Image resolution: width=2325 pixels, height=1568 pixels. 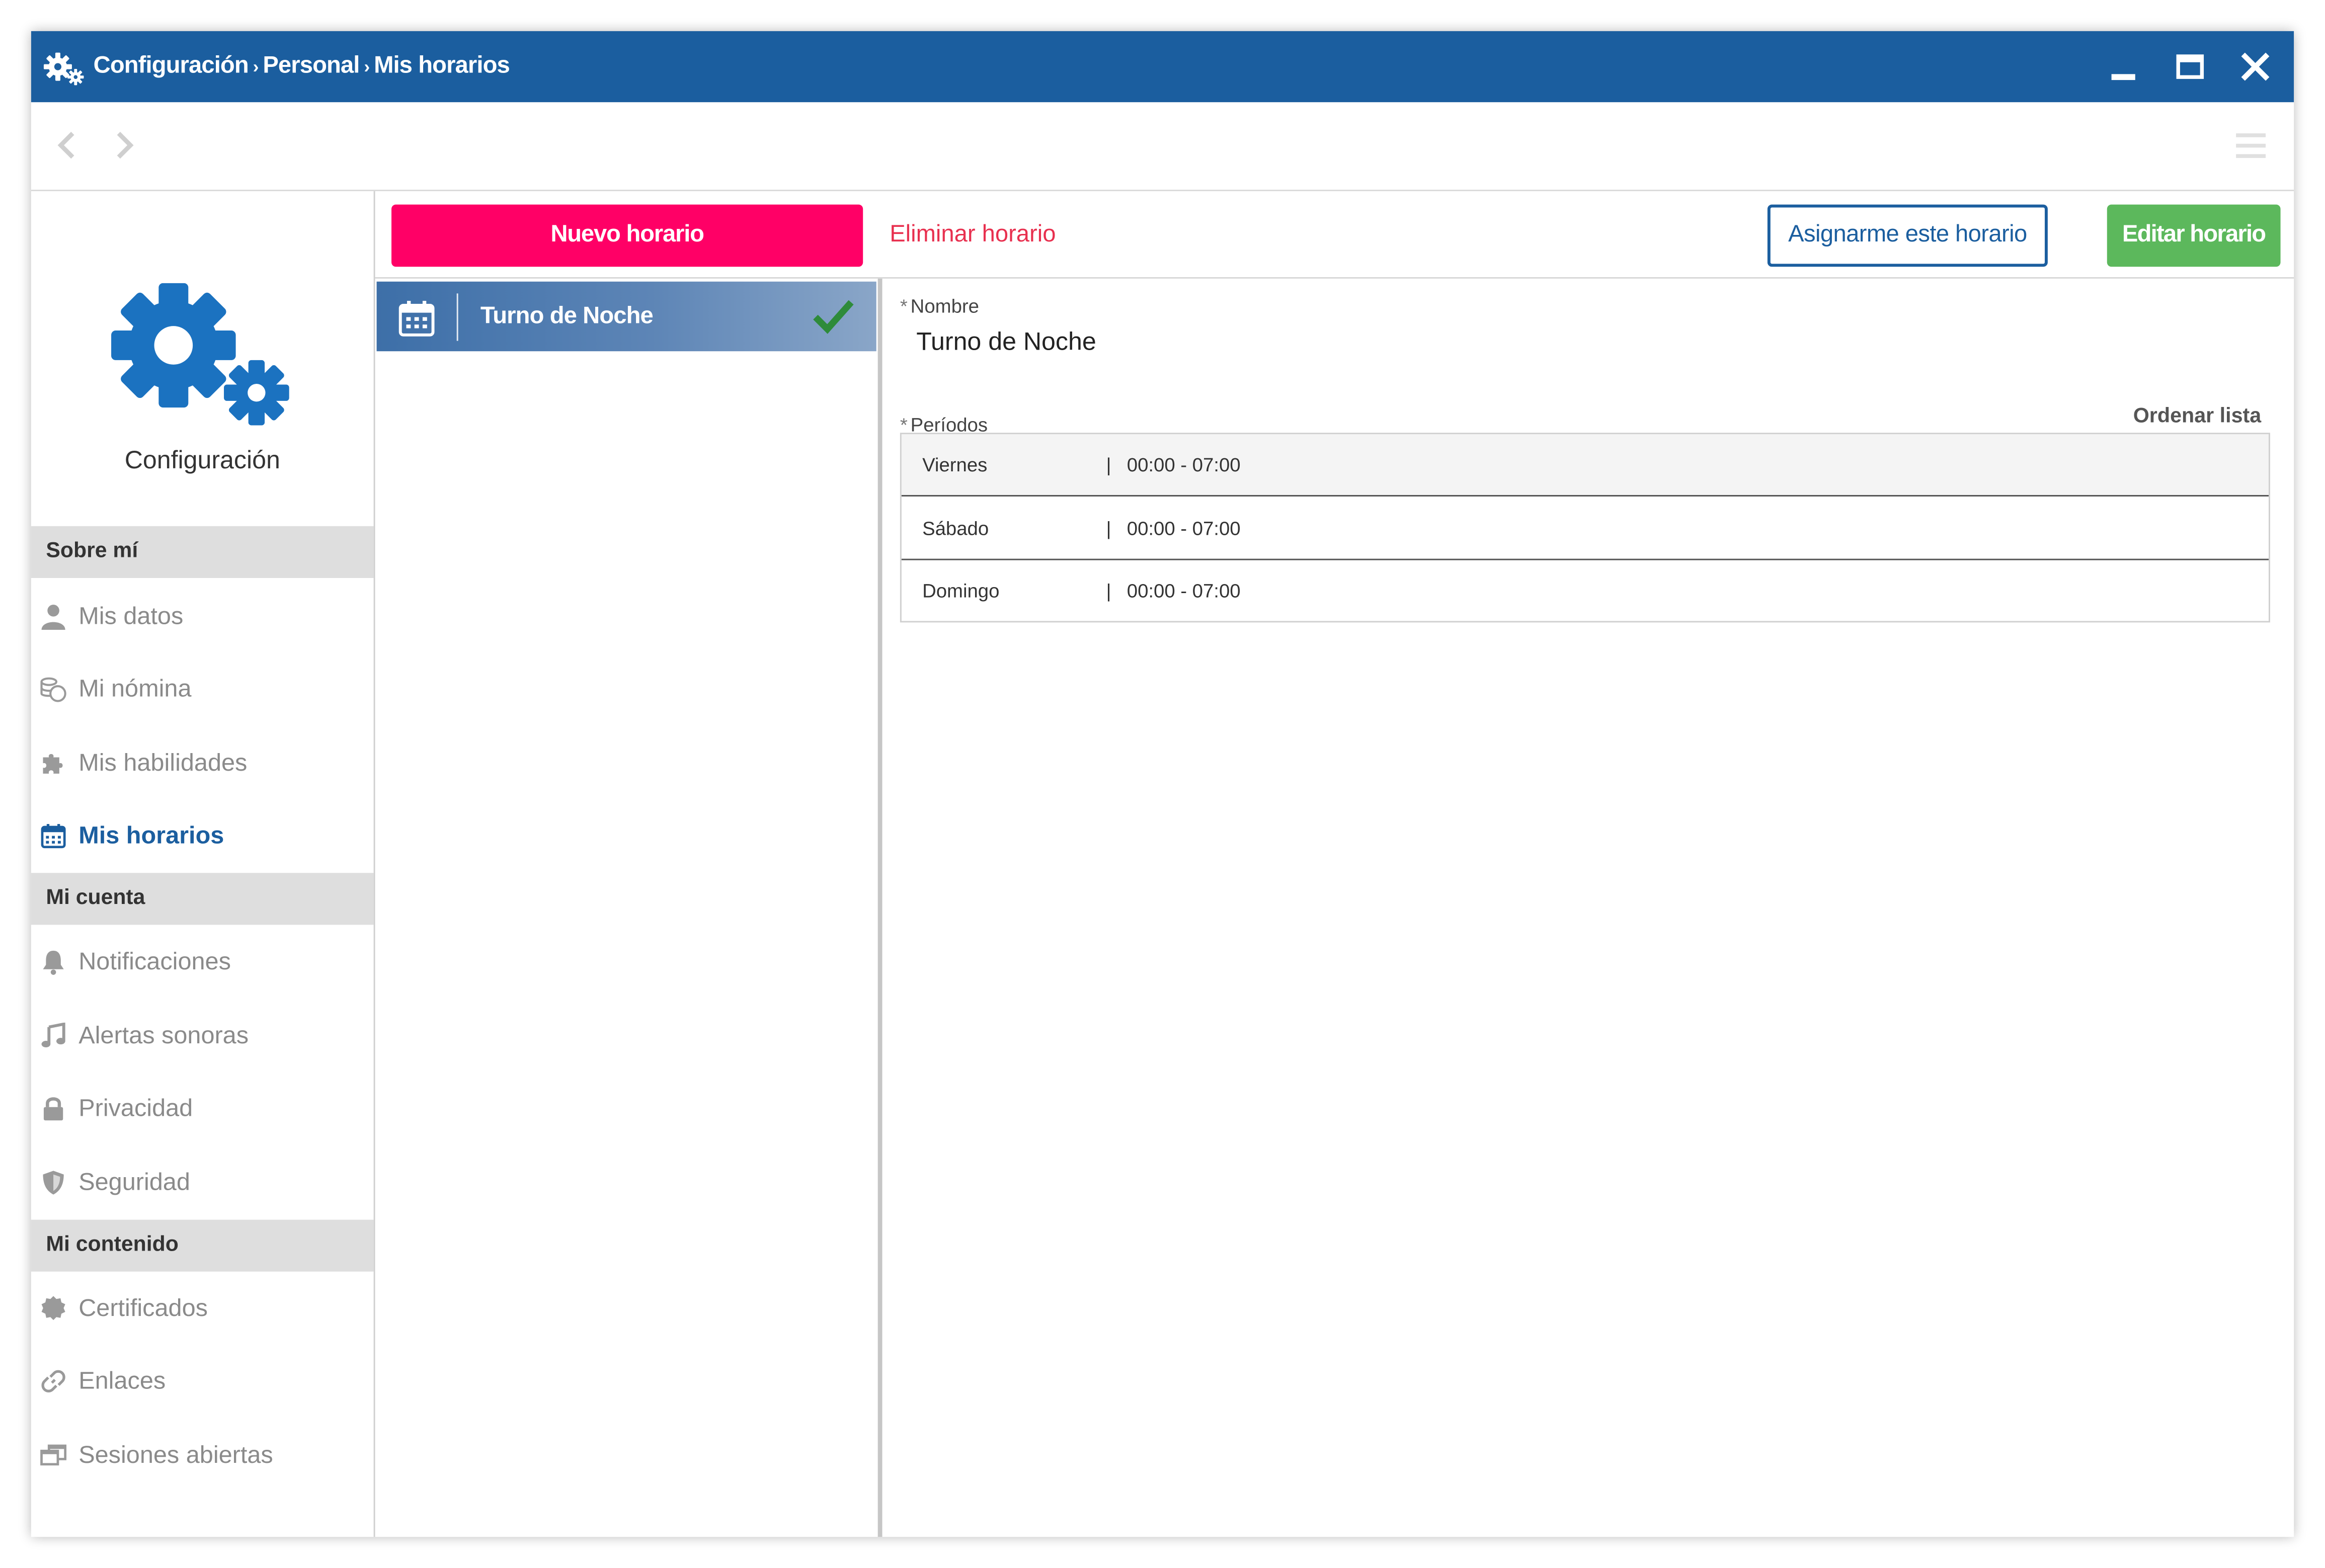 I want to click on sidebar-item-notificaciones: Notificaciones, so click(x=203, y=962).